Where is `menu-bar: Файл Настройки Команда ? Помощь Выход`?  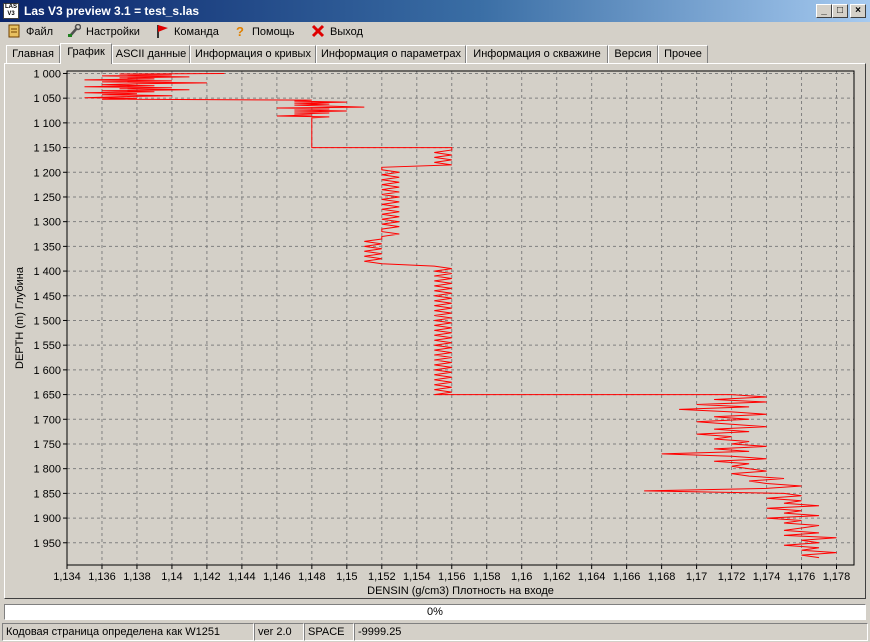 menu-bar: Файл Настройки Команда ? Помощь Выход is located at coordinates (435, 32).